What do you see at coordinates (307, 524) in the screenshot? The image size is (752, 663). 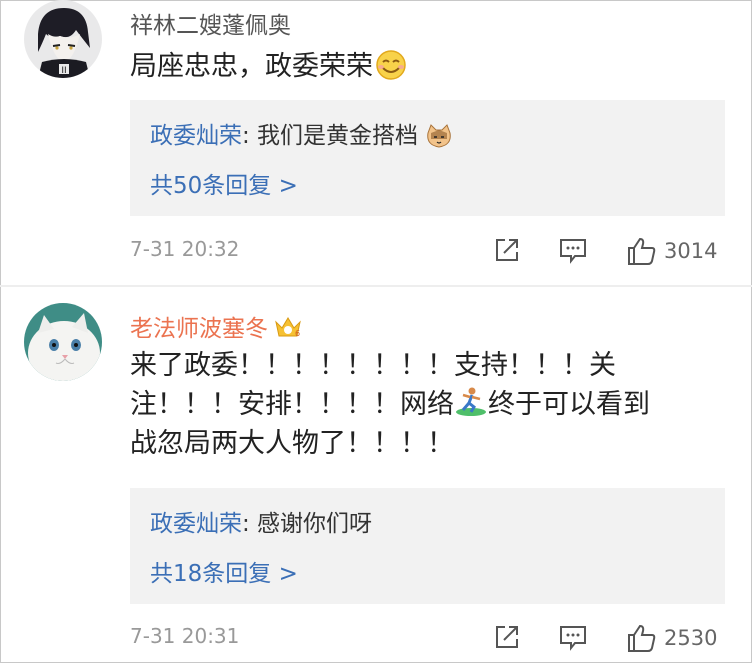 I see `reply-text: : 感谢你们呀` at bounding box center [307, 524].